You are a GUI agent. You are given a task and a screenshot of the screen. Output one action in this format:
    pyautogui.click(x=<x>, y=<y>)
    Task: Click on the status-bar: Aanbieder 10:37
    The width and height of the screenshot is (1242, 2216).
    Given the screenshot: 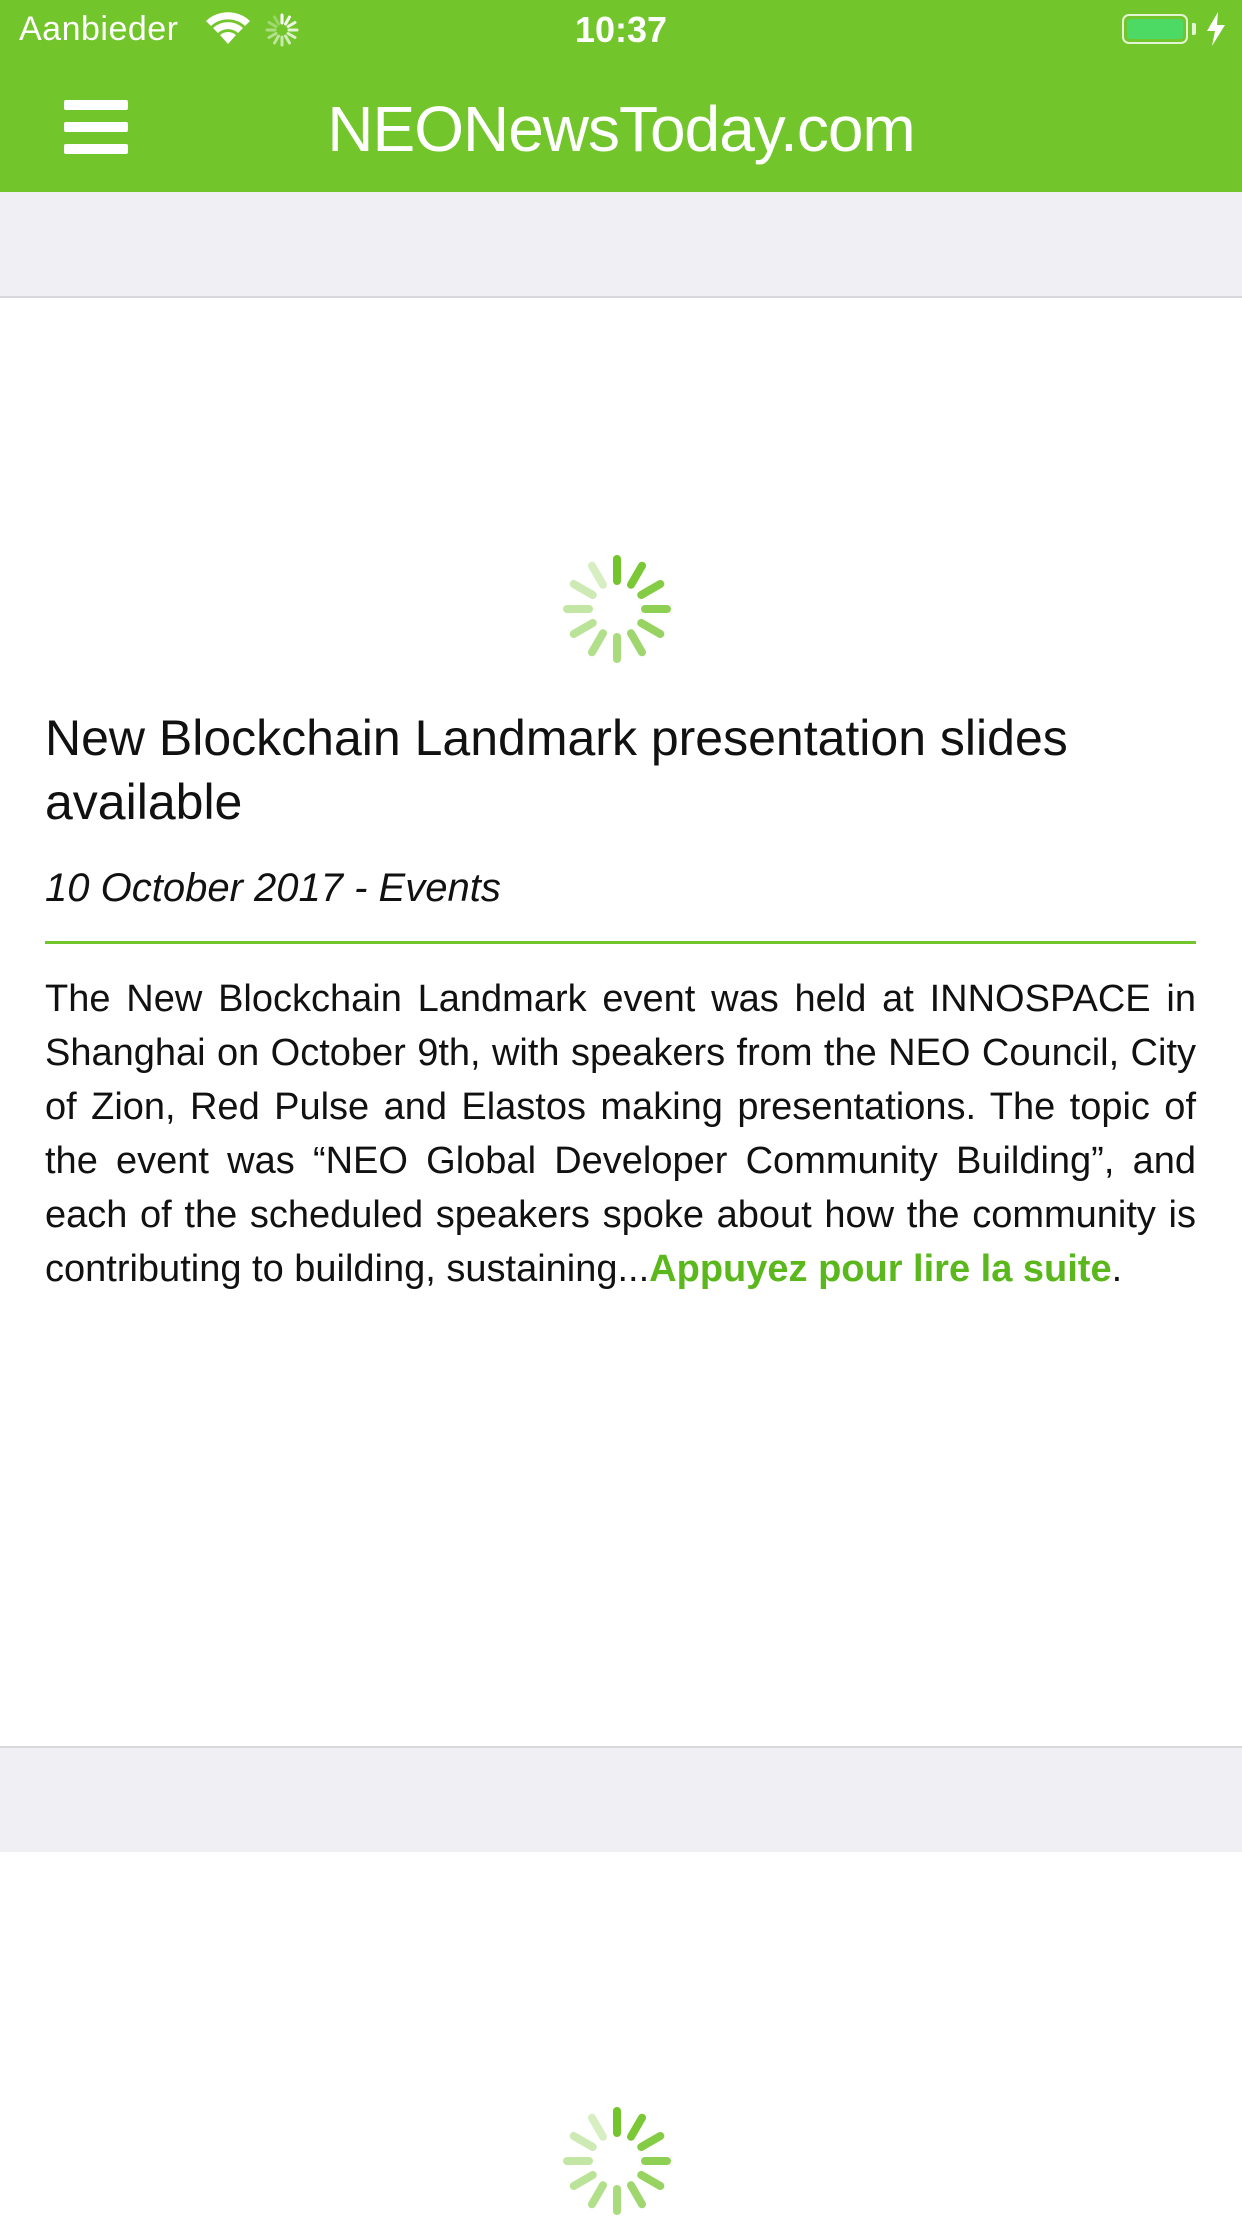 What is the action you would take?
    pyautogui.click(x=621, y=30)
    